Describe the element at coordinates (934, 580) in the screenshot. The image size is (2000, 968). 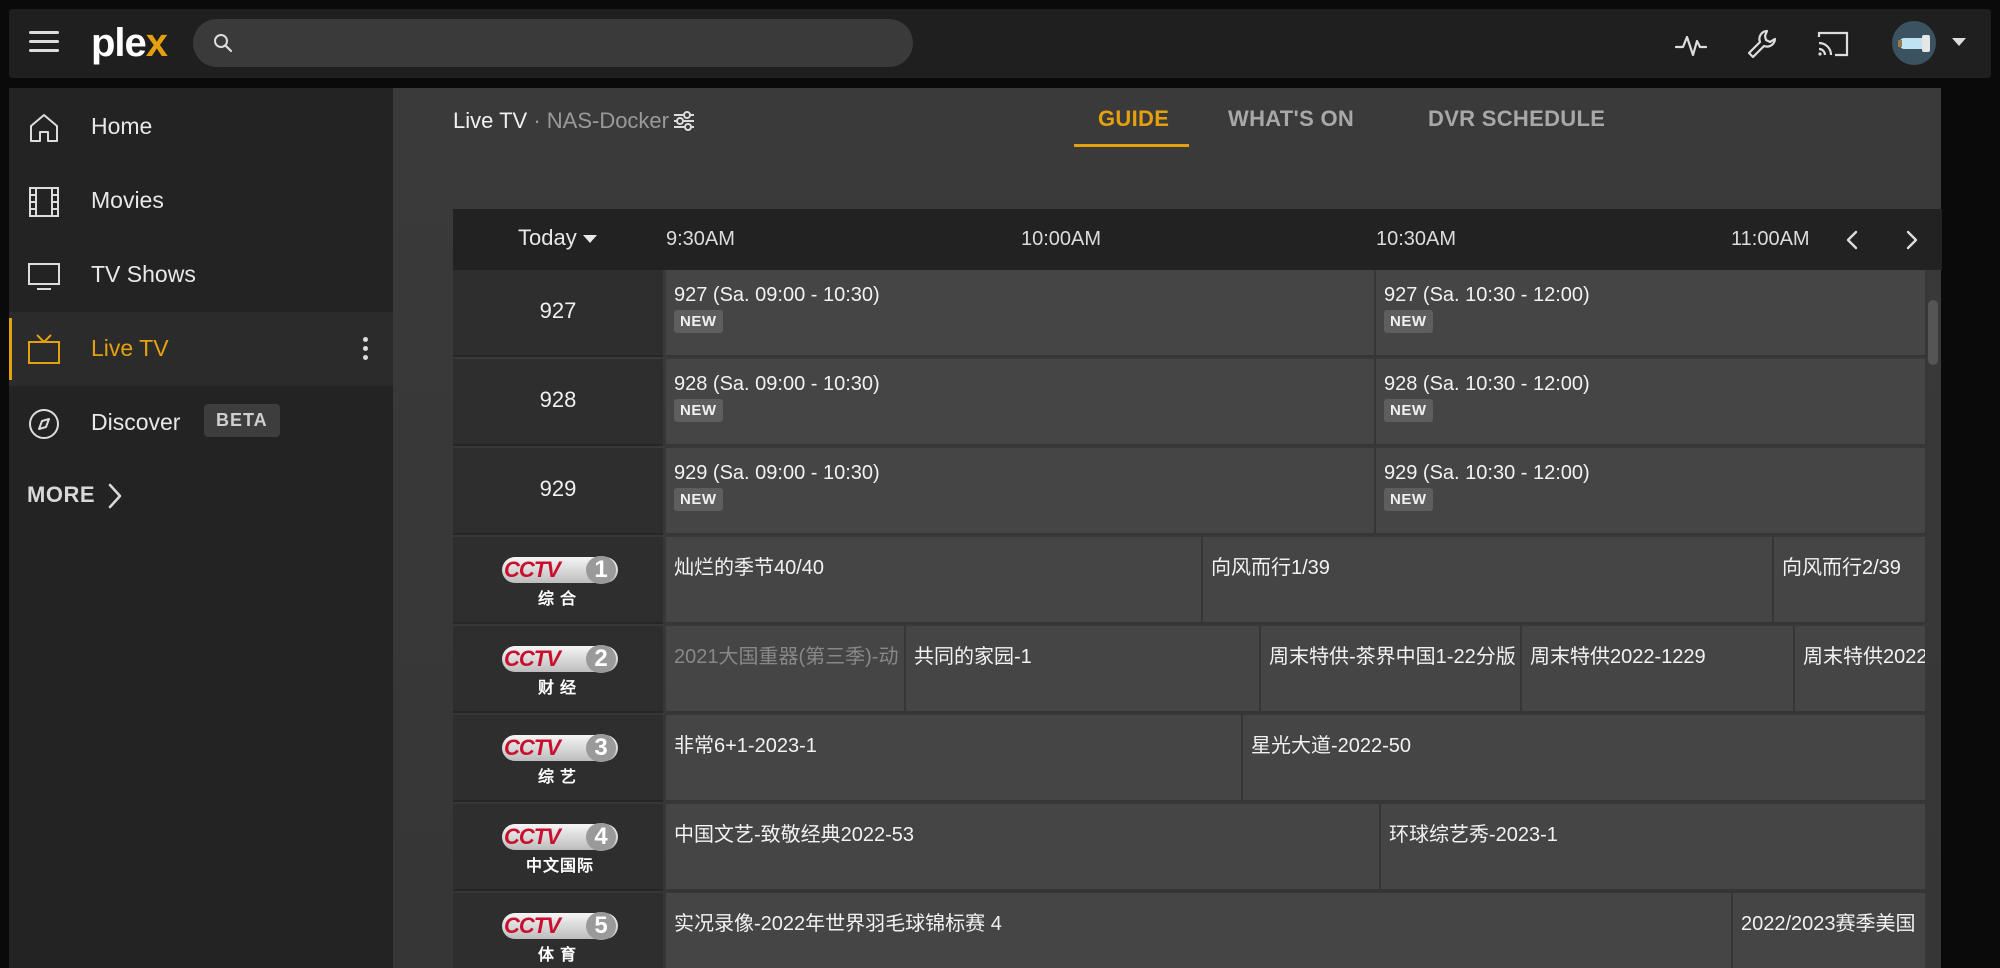
I see `program-cell: 灿烂的季节40/40` at that location.